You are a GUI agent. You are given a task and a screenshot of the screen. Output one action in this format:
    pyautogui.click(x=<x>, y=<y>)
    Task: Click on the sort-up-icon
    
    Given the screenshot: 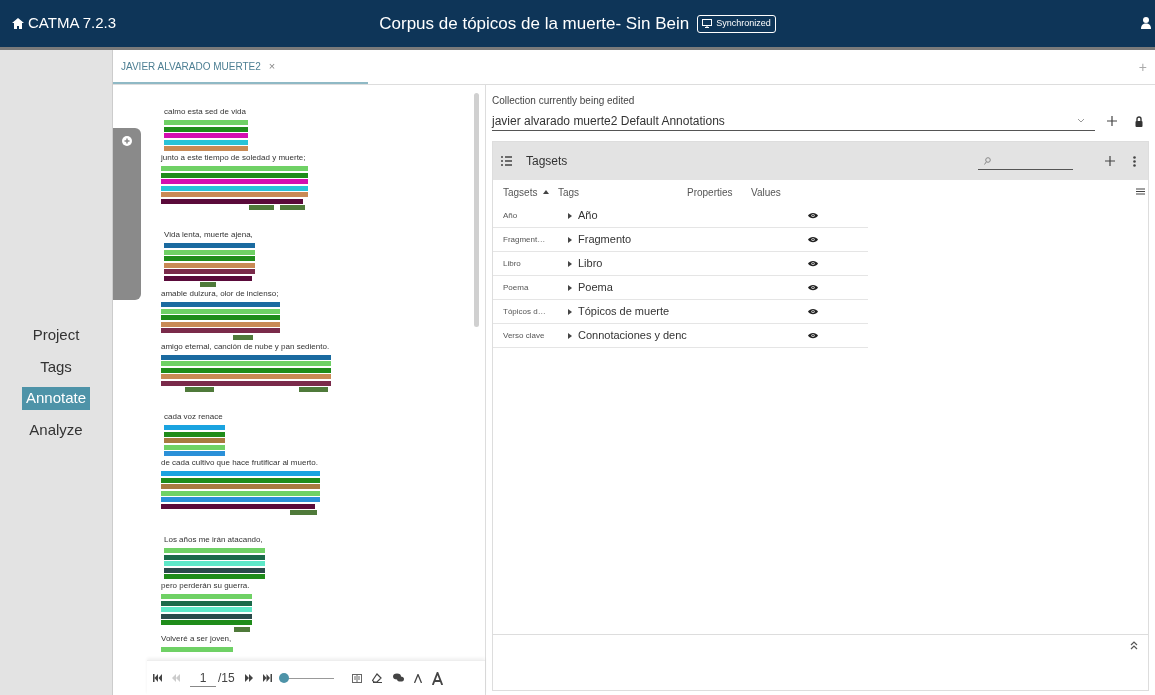 What is the action you would take?
    pyautogui.click(x=546, y=192)
    